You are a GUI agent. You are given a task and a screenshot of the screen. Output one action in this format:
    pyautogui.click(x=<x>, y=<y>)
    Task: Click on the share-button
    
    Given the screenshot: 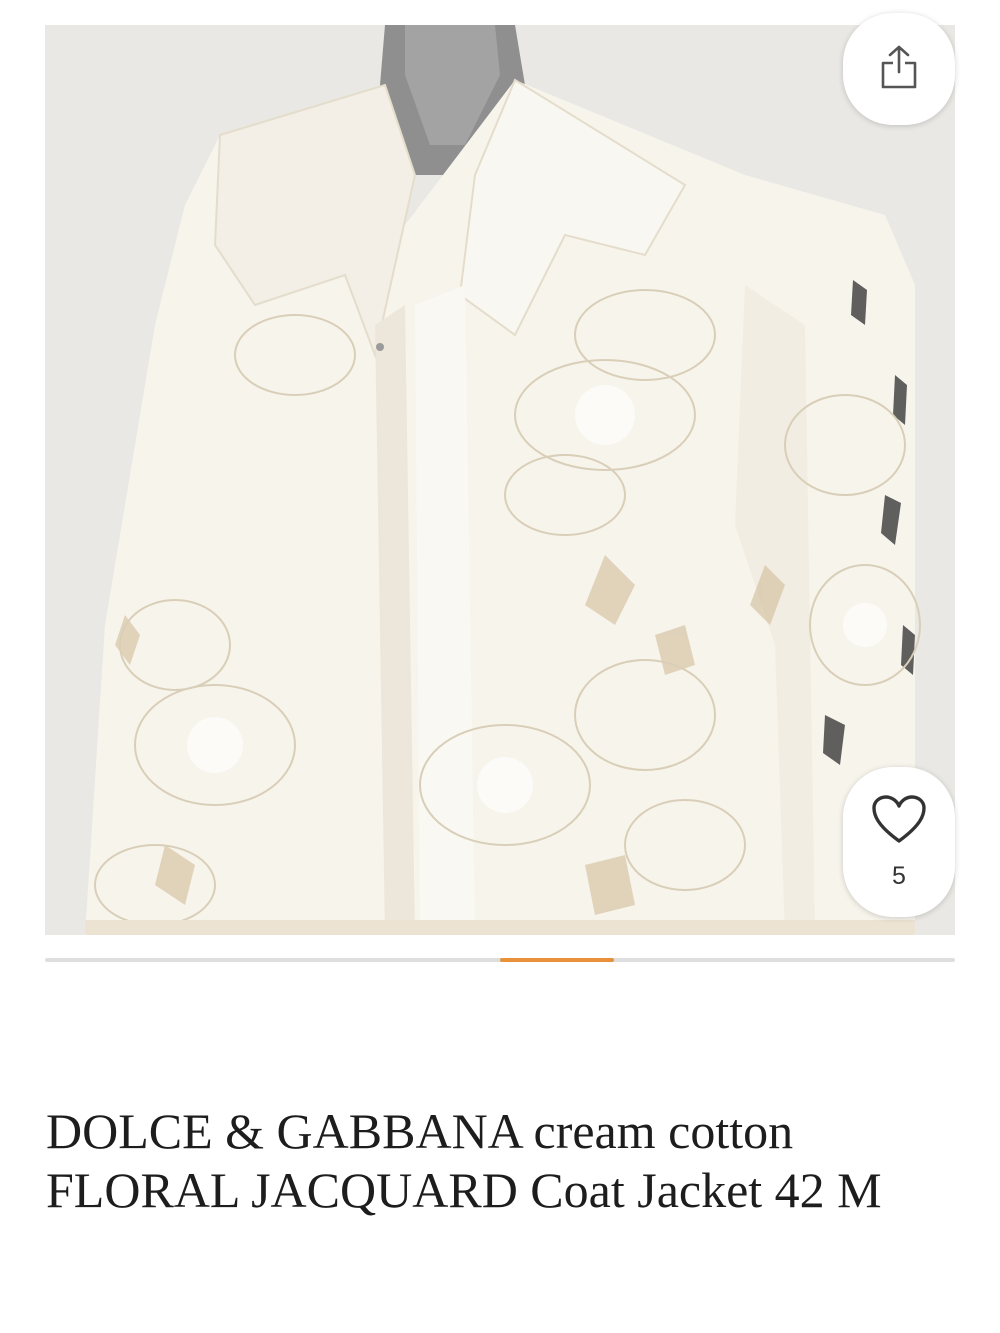 What is the action you would take?
    pyautogui.click(x=899, y=69)
    